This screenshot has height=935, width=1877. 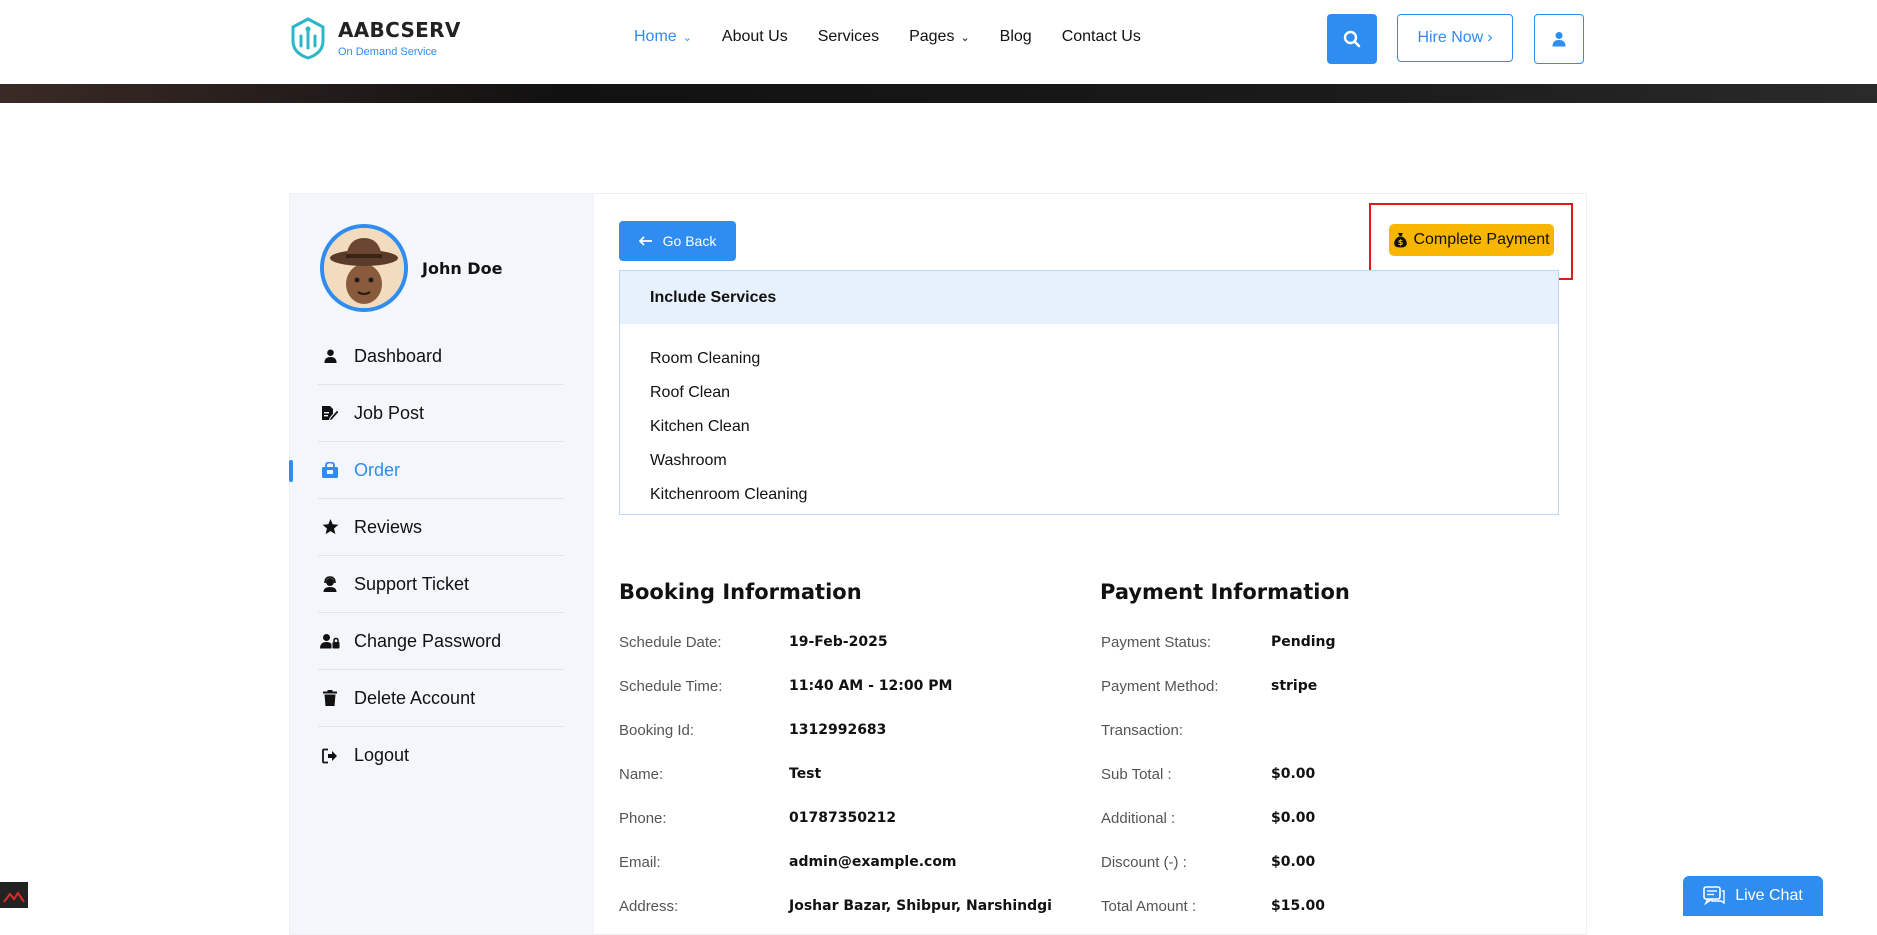 What do you see at coordinates (755, 37) in the screenshot?
I see `nav-about-us: About Us` at bounding box center [755, 37].